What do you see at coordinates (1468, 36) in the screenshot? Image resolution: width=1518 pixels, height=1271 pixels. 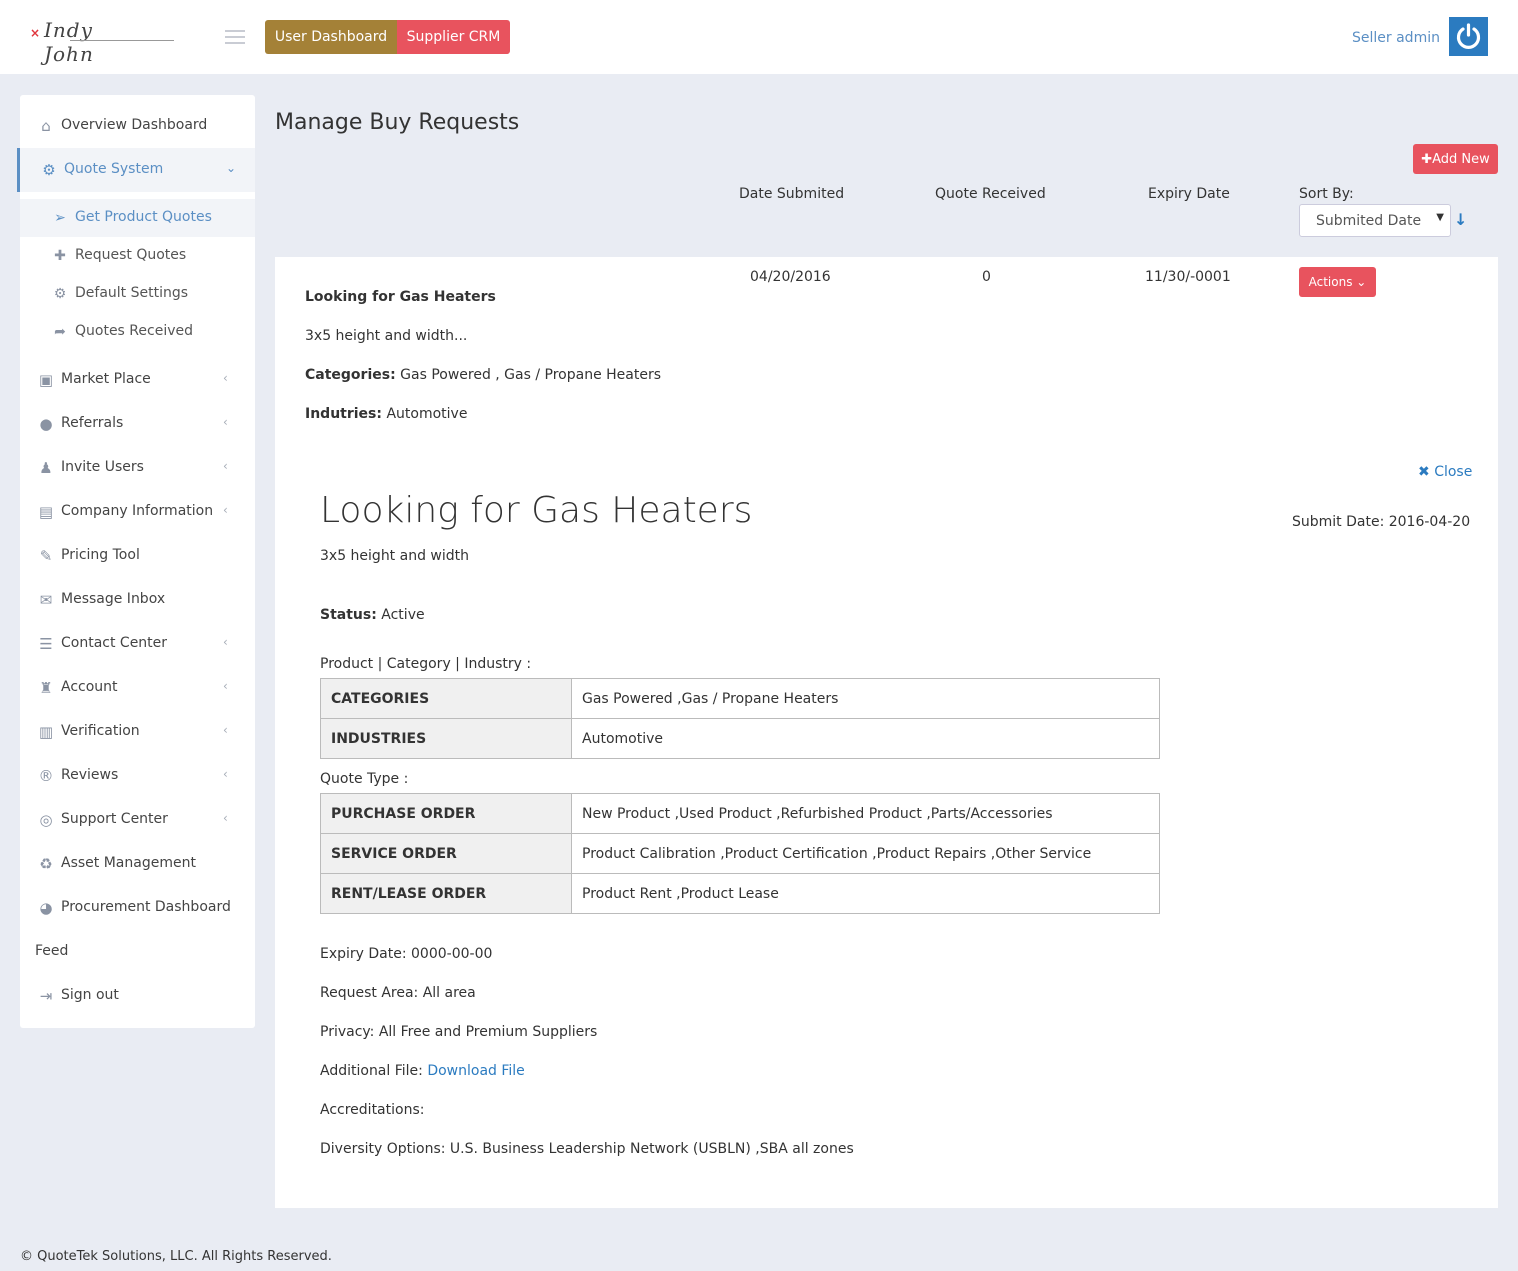 I see `power-icon` at bounding box center [1468, 36].